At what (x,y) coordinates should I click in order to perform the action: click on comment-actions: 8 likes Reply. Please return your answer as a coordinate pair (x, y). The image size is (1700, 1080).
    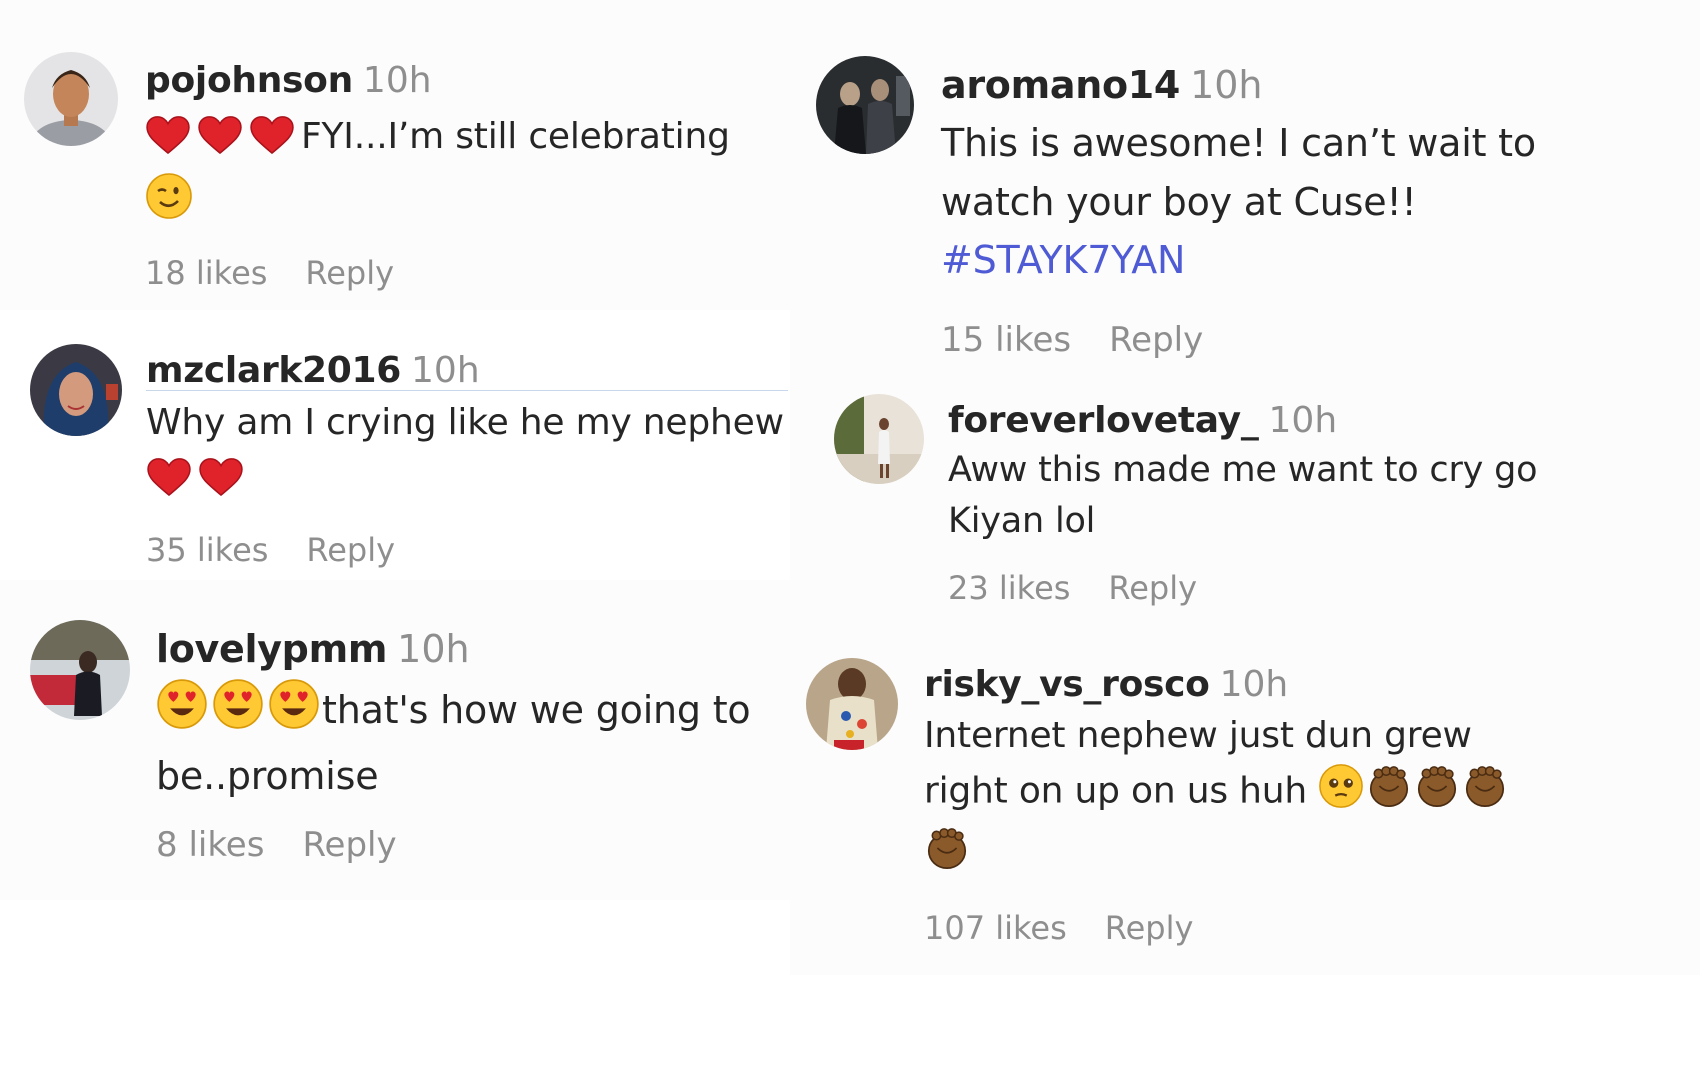
    Looking at the image, I should click on (476, 845).